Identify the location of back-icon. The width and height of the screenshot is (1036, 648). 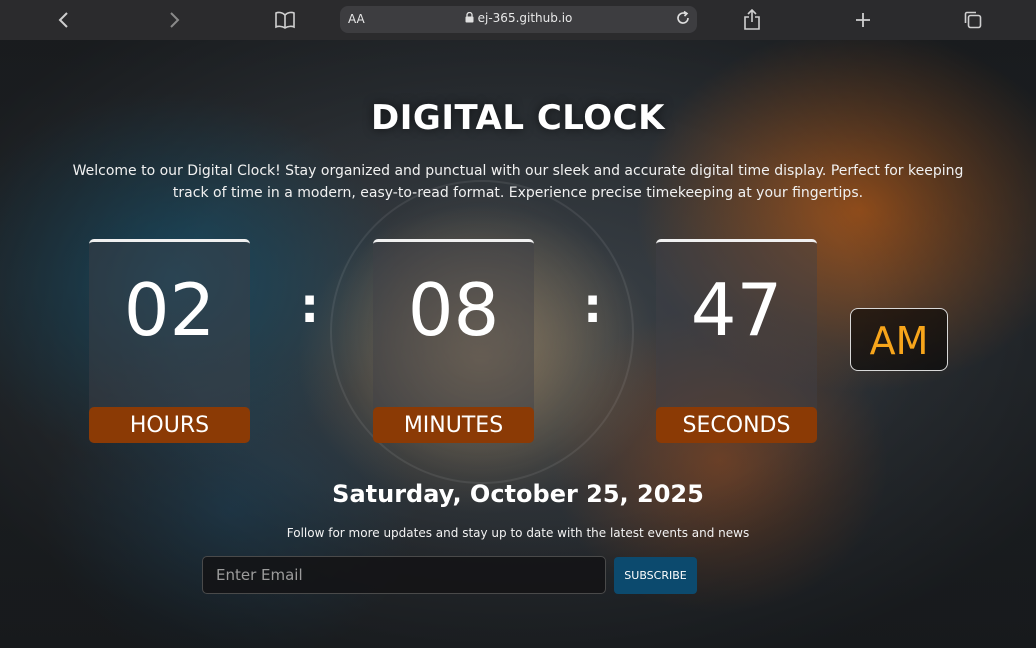
(64, 20).